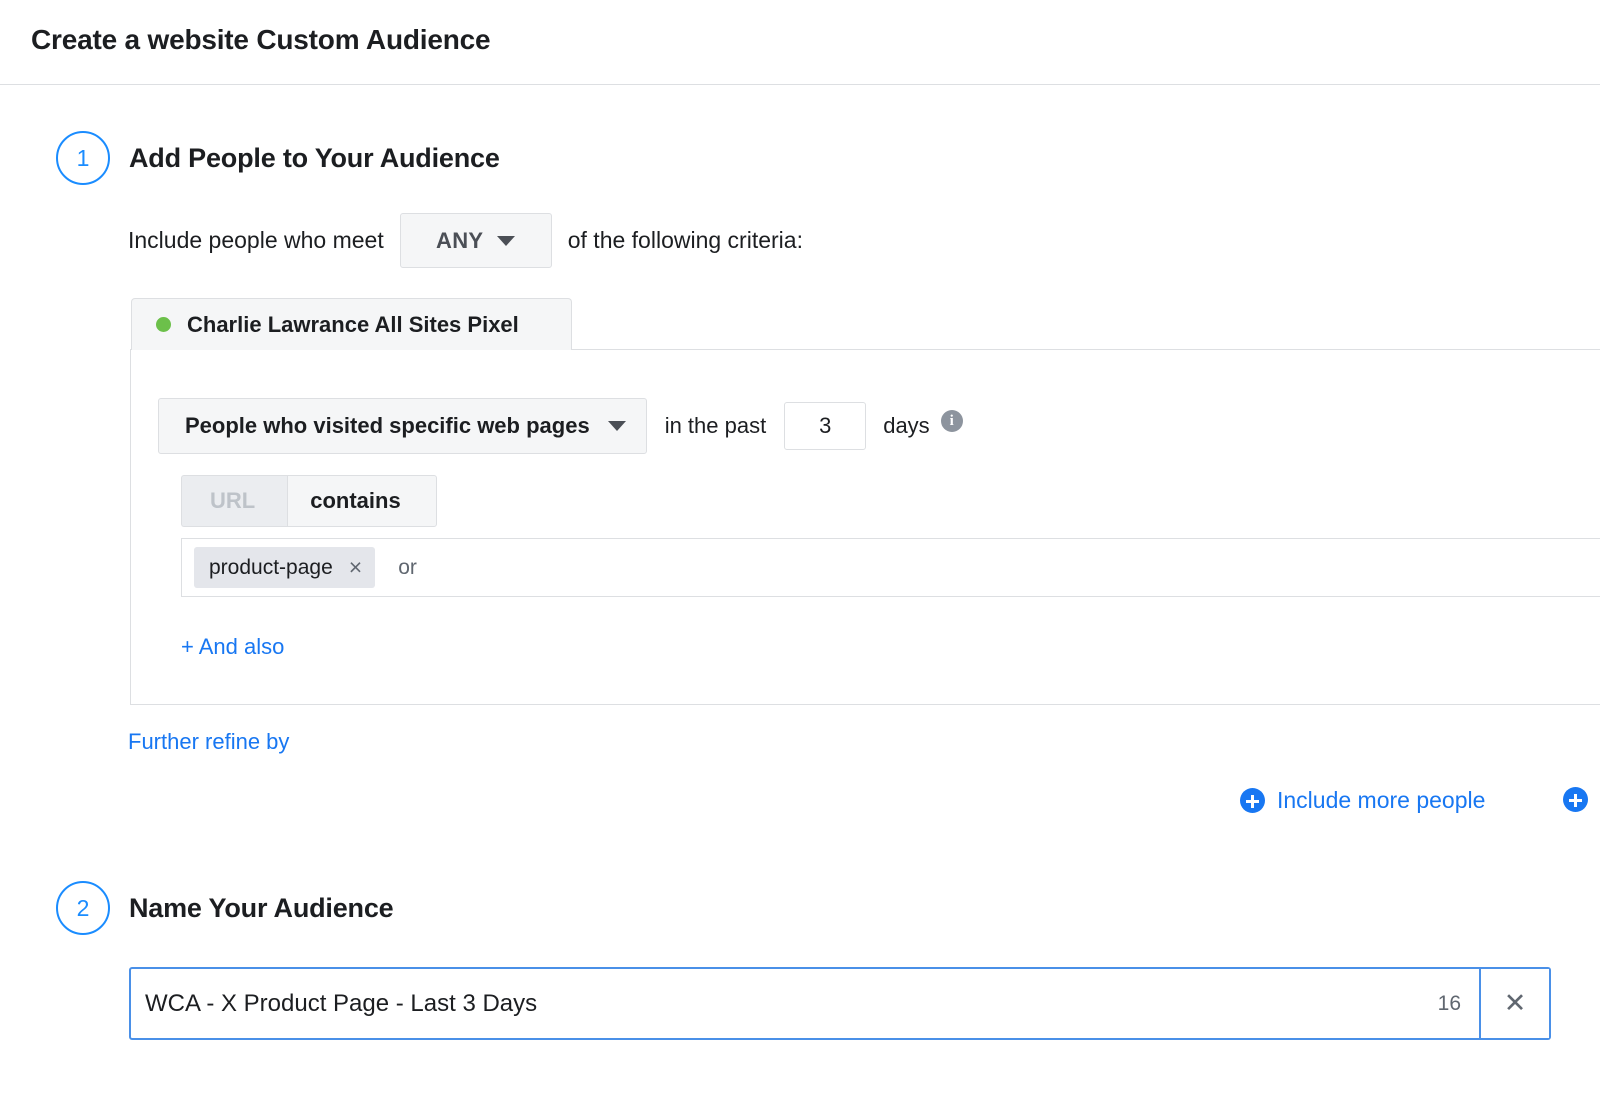  I want to click on criteria-prefix-label: Include people who meet, so click(256, 240).